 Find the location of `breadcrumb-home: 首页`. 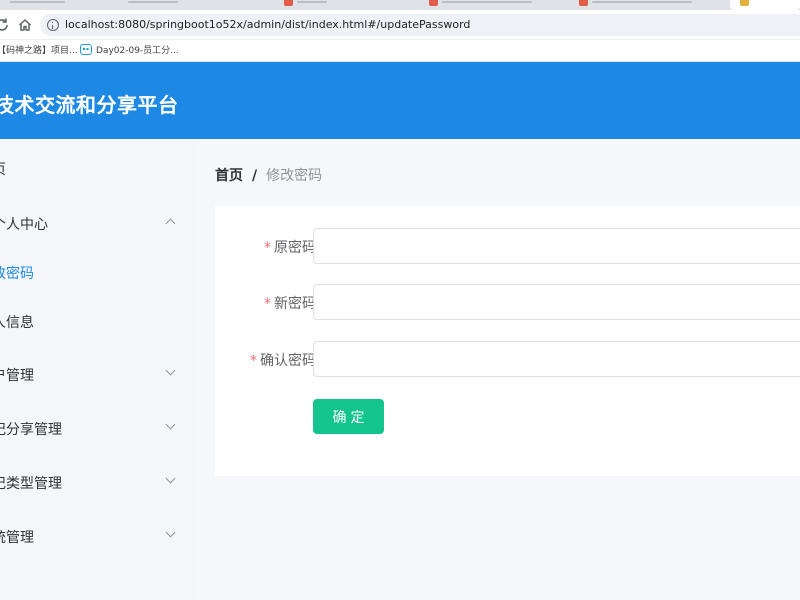

breadcrumb-home: 首页 is located at coordinates (229, 176).